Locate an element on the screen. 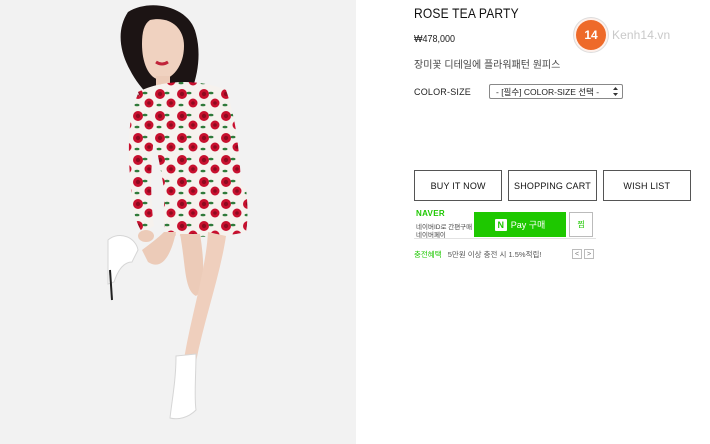 This screenshot has width=710, height=444. naver-reward-notice: 충전혜택 5만원 이상 충전 시 1.5%적립! is located at coordinates (478, 254).